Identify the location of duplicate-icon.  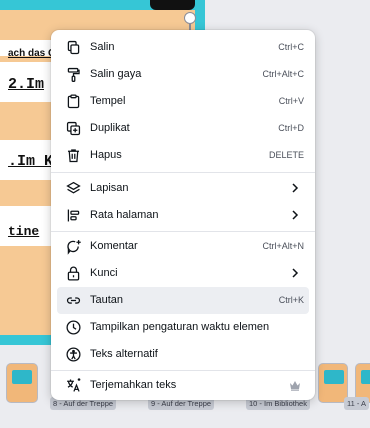
(73, 128).